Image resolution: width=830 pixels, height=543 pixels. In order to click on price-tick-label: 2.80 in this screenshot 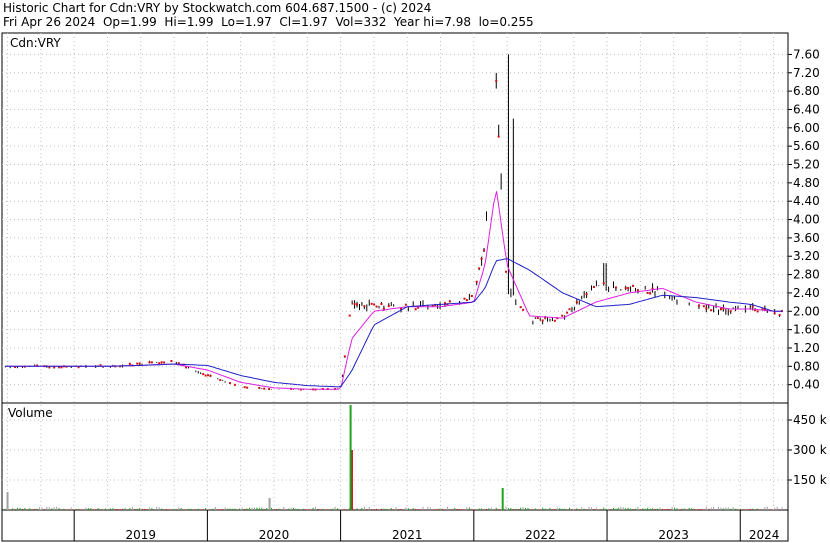, I will do `click(806, 275)`.